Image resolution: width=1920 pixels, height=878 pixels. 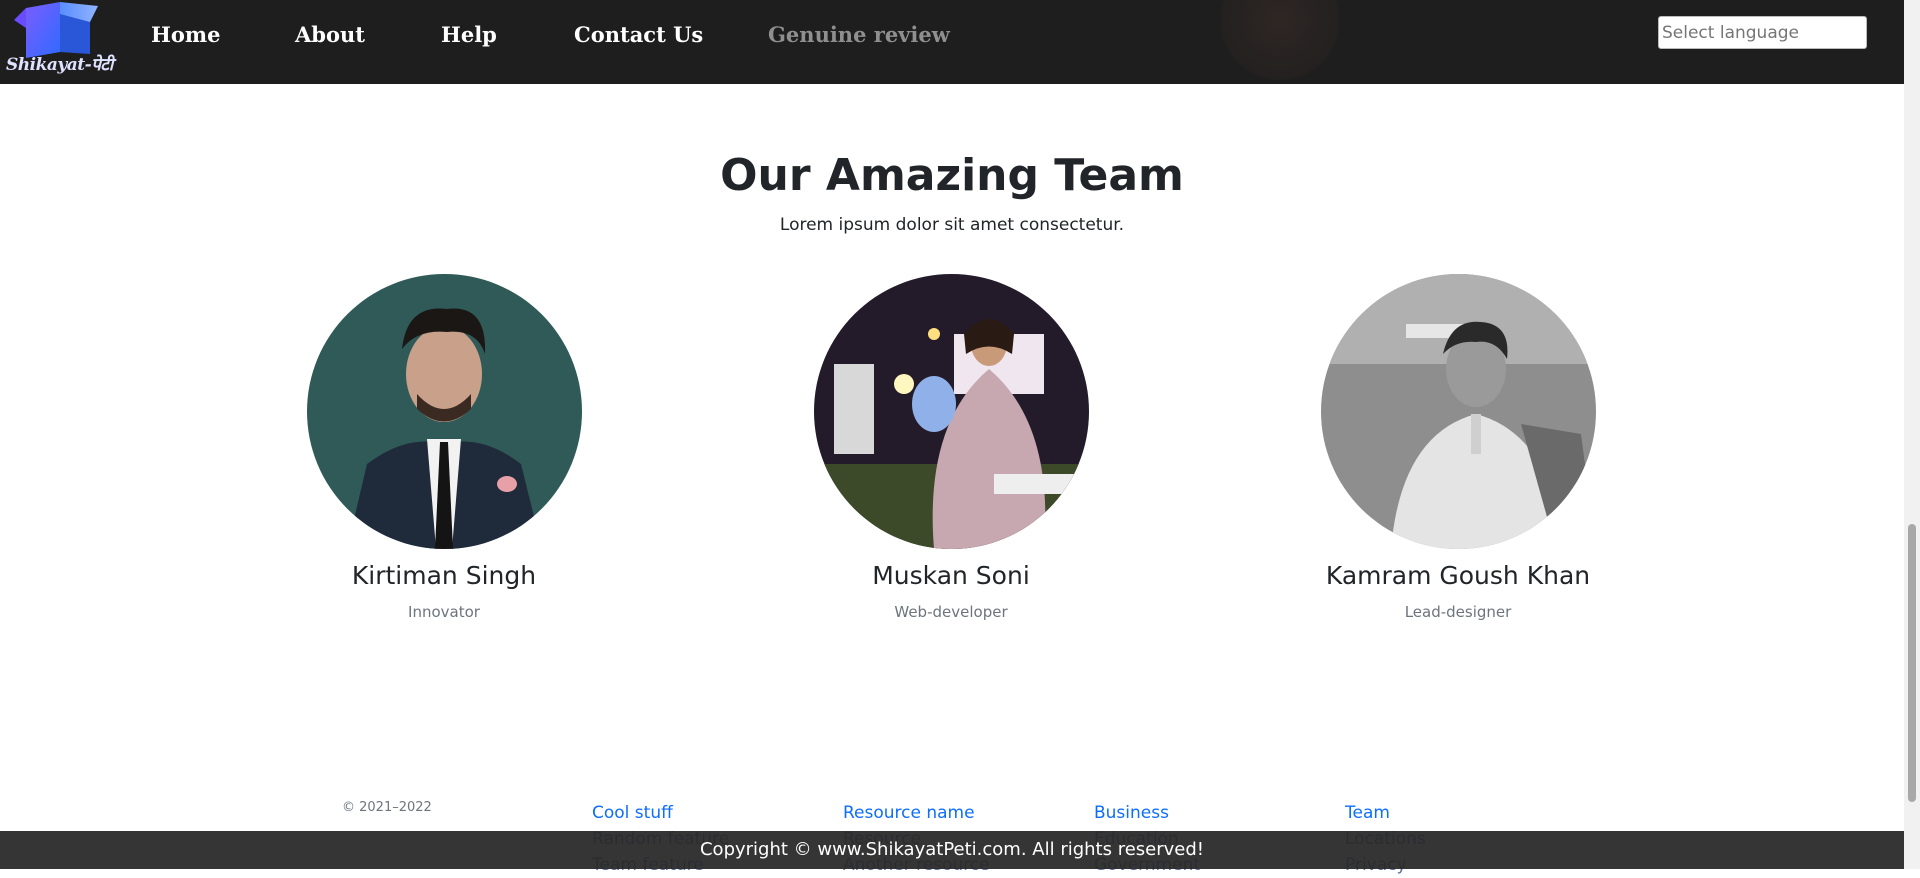 I want to click on navbar-background-image, so click(x=1280, y=40).